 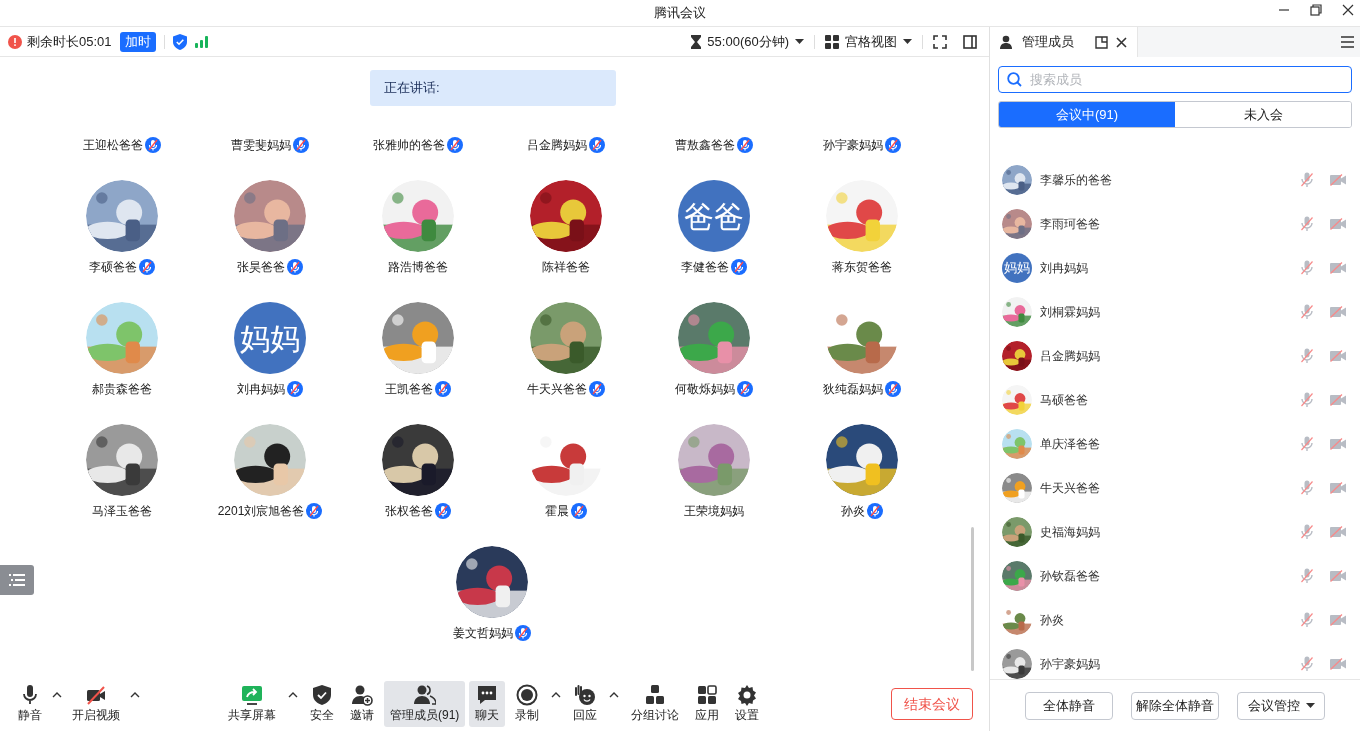 What do you see at coordinates (1064, 268) in the screenshot?
I see `member-name: 刘冉妈妈` at bounding box center [1064, 268].